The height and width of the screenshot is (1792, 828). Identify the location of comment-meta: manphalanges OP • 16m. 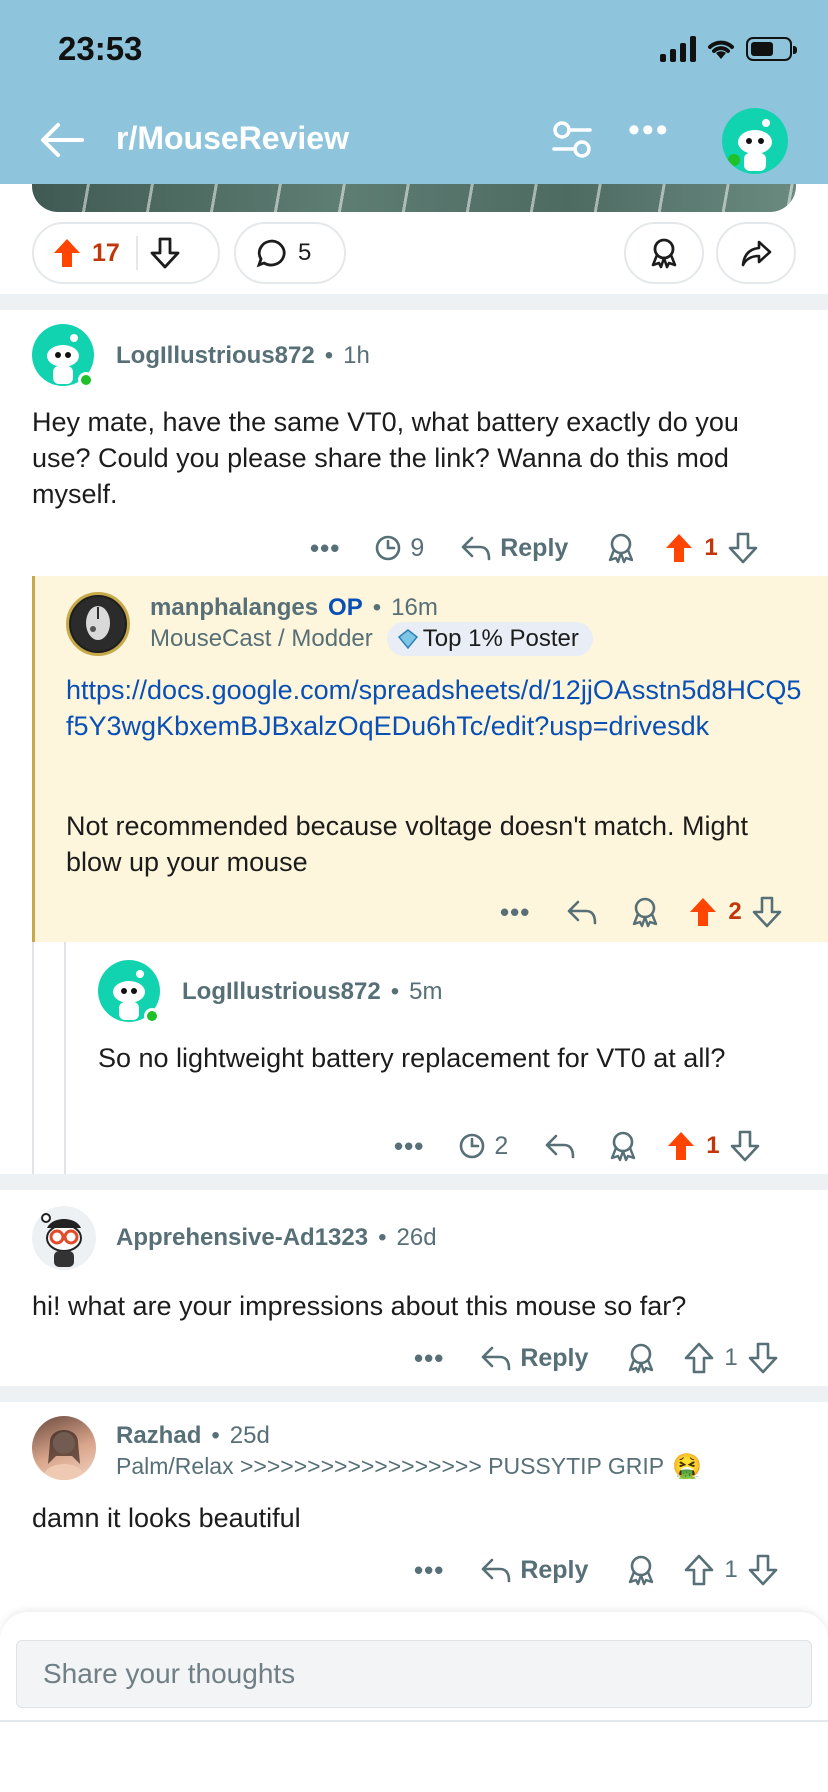
(294, 608).